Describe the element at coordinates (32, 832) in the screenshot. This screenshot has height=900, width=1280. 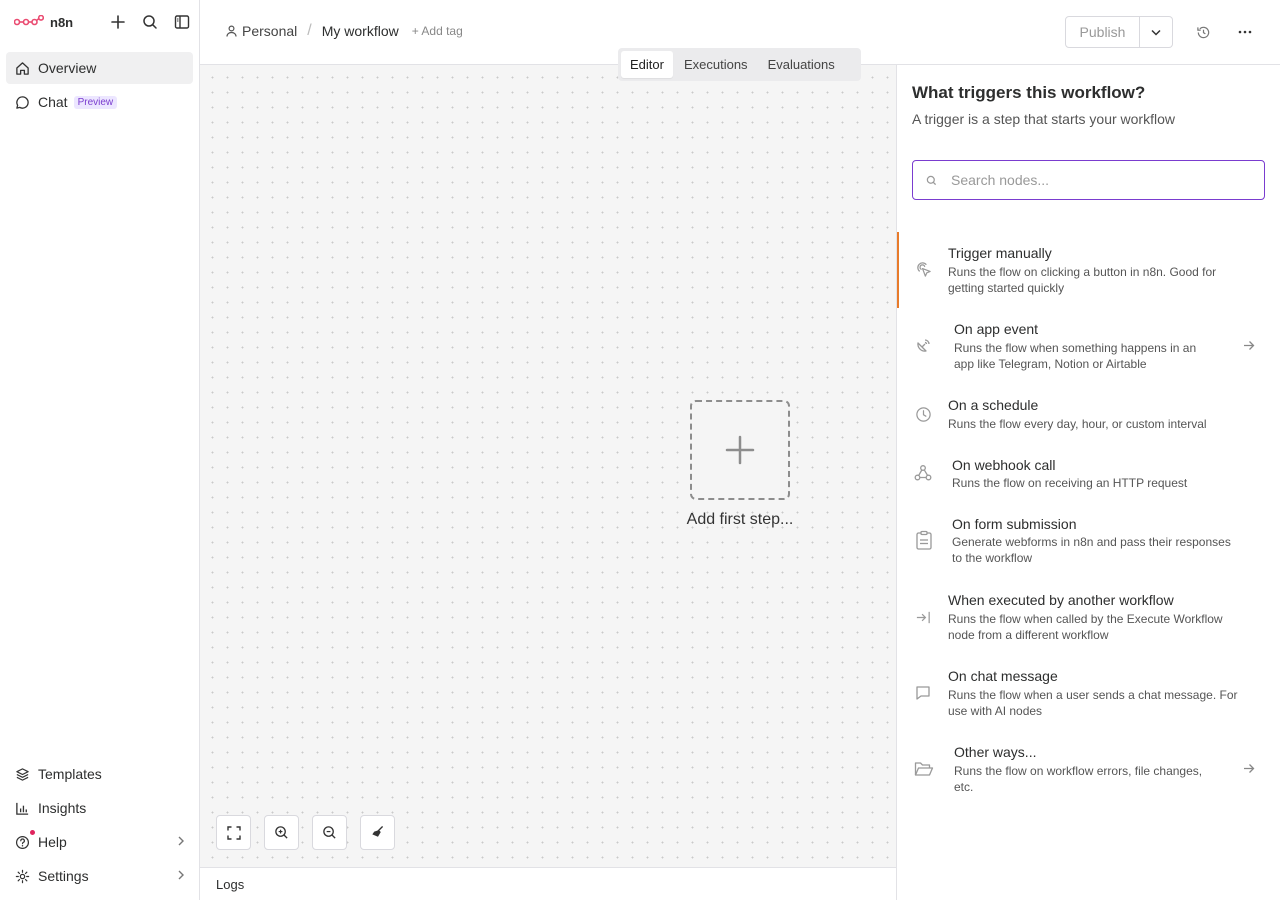
I see `notification-dot` at that location.